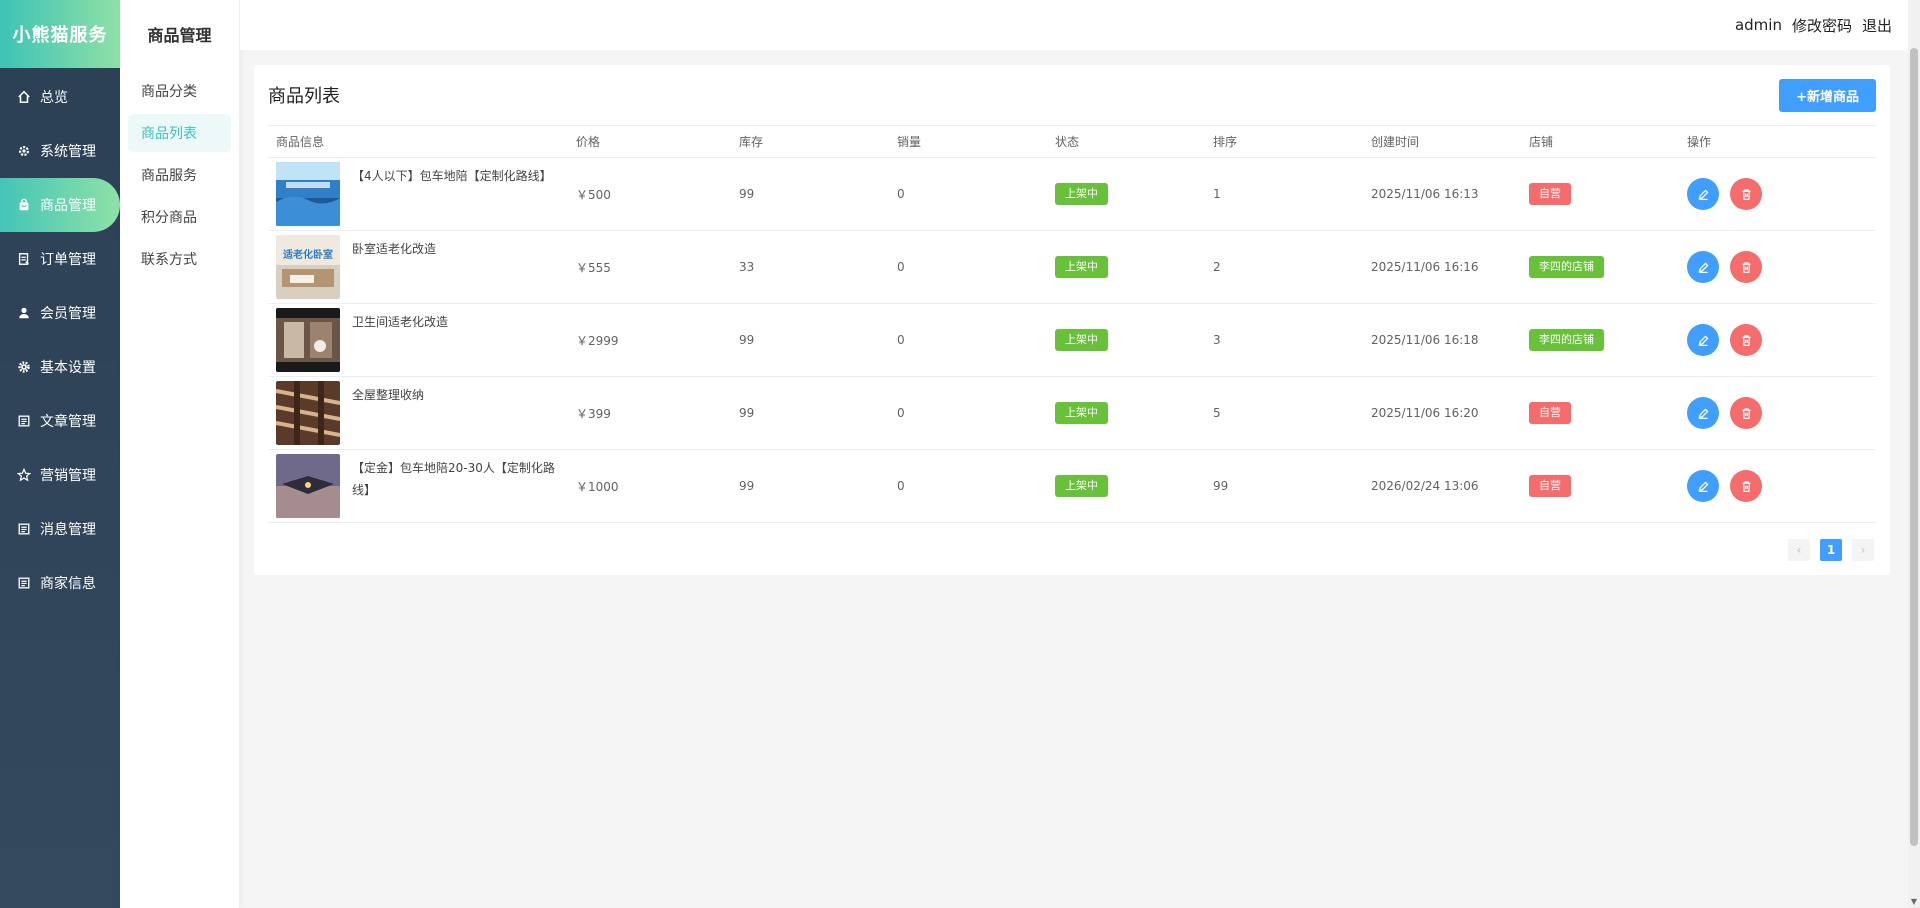  I want to click on product-name: 卧室适老化改造, so click(454, 249).